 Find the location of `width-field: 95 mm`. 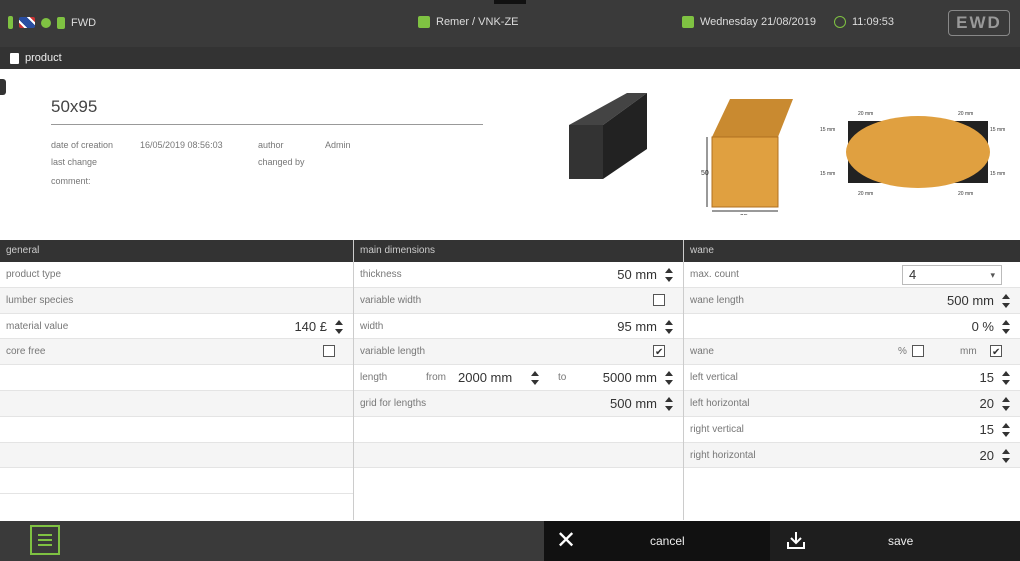

width-field: 95 mm is located at coordinates (637, 326).